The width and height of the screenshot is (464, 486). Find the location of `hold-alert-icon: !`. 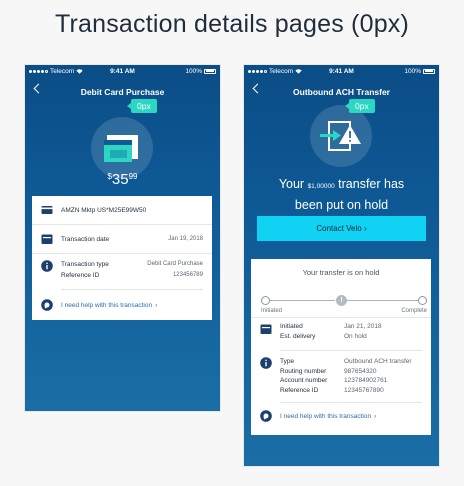

hold-alert-icon: ! is located at coordinates (341, 300).